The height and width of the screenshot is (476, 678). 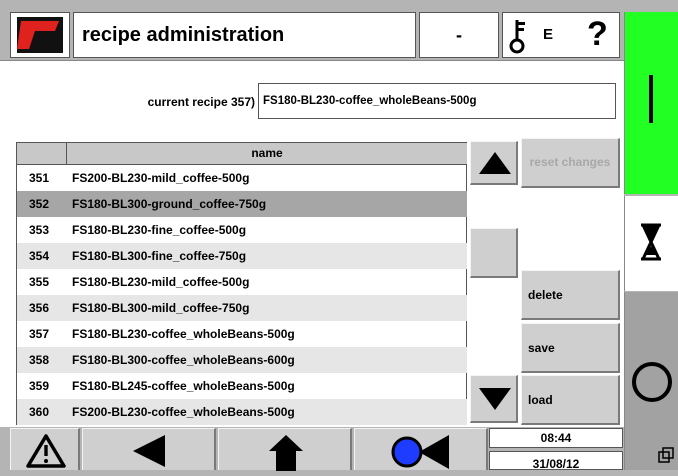 I want to click on start-button, so click(x=651, y=103).